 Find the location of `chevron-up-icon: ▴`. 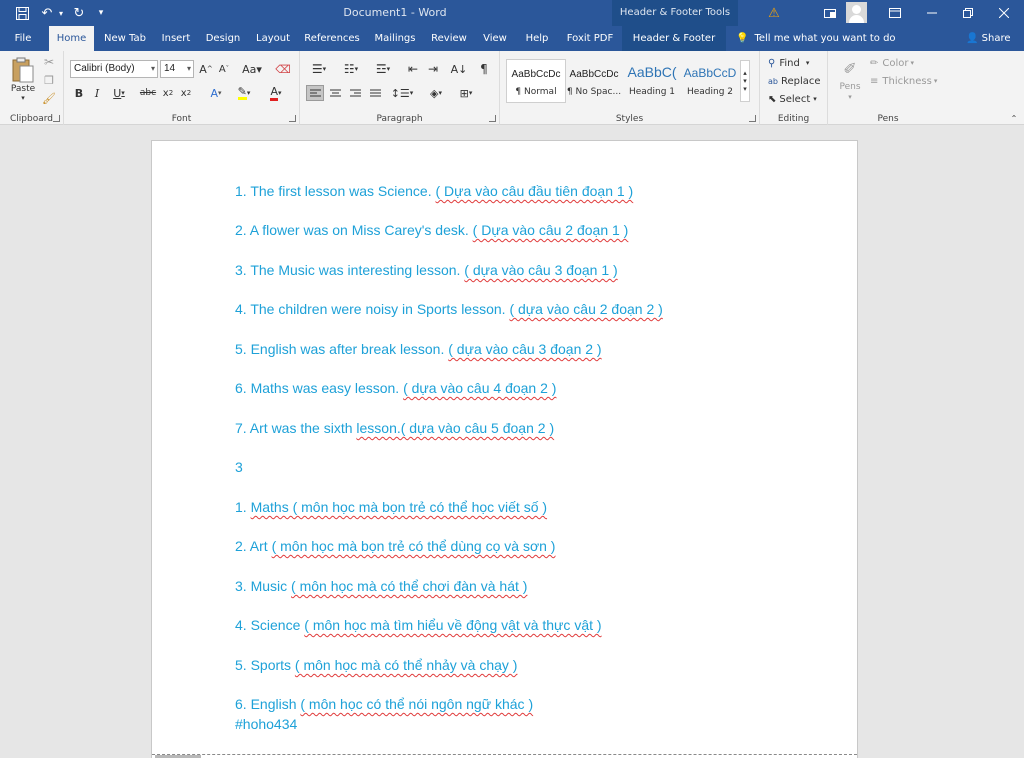

chevron-up-icon: ▴ is located at coordinates (745, 73).